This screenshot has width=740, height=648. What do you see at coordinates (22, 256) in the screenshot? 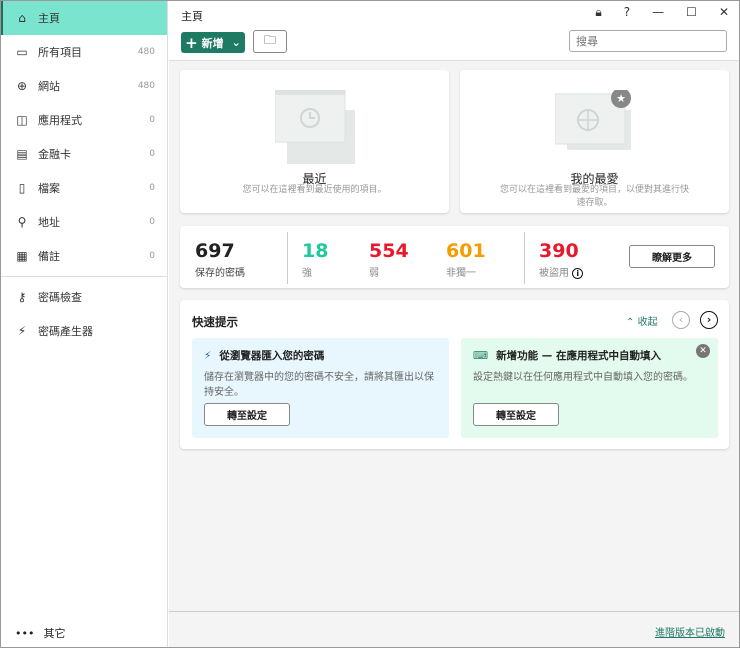
I see `notes-icon: ▦` at bounding box center [22, 256].